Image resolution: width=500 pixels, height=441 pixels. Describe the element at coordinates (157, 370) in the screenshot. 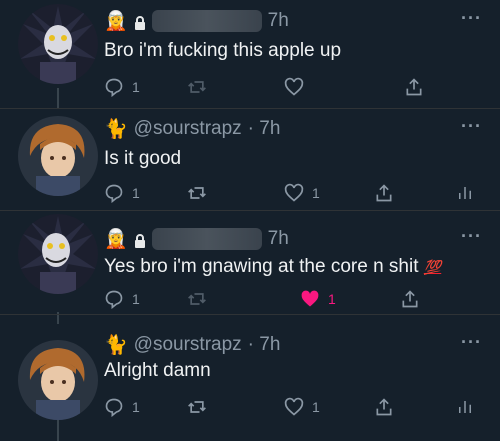

I see `tweet-text: Alright damn` at that location.